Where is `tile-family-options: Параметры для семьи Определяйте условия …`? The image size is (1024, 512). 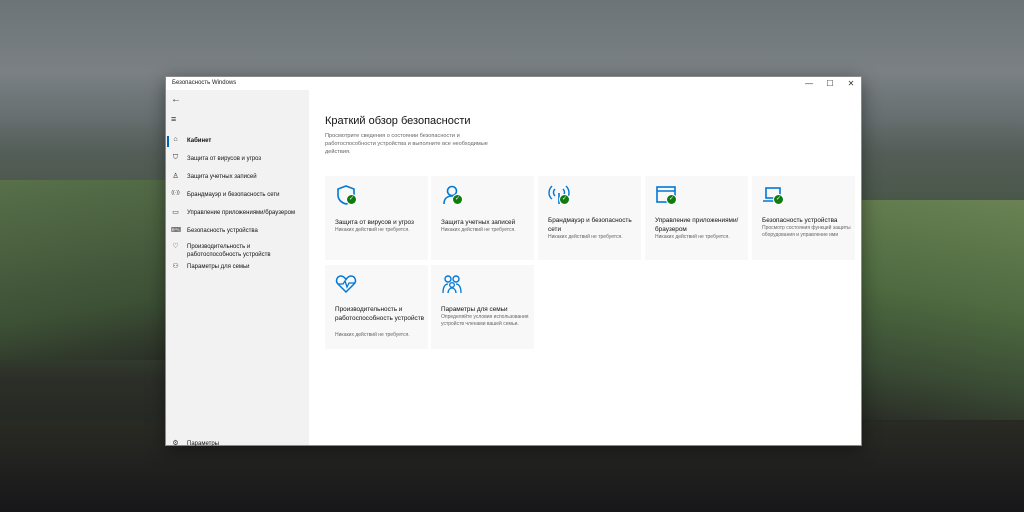 tile-family-options: Параметры для семьи Определяйте условия … is located at coordinates (482, 307).